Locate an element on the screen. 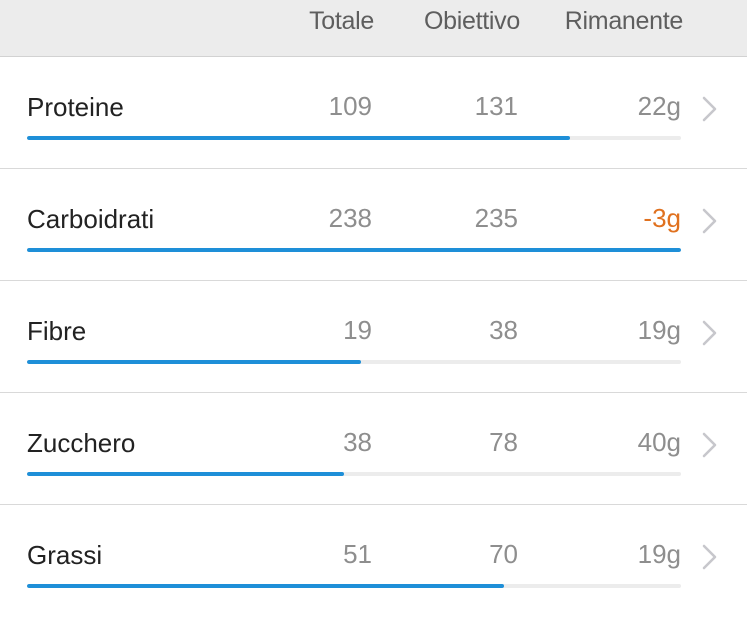 The image size is (747, 617). nutrient-total: 38 is located at coordinates (357, 442).